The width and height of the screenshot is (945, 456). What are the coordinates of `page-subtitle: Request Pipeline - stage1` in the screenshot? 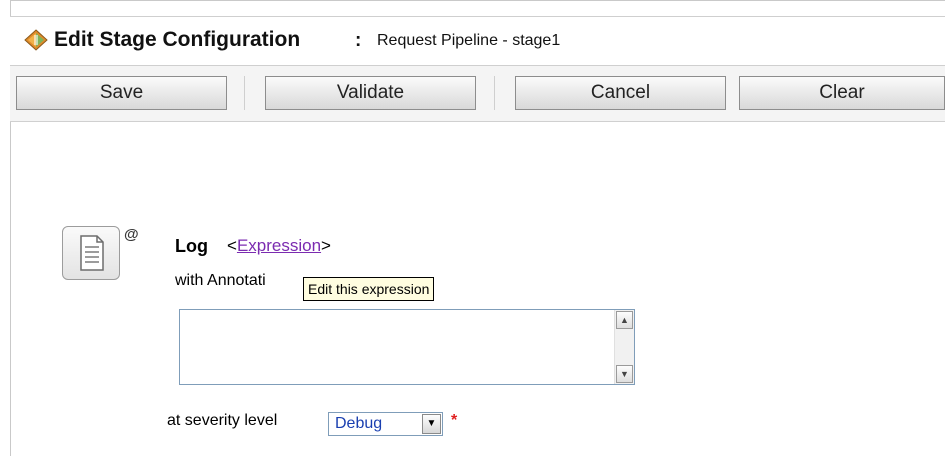 It's located at (469, 40).